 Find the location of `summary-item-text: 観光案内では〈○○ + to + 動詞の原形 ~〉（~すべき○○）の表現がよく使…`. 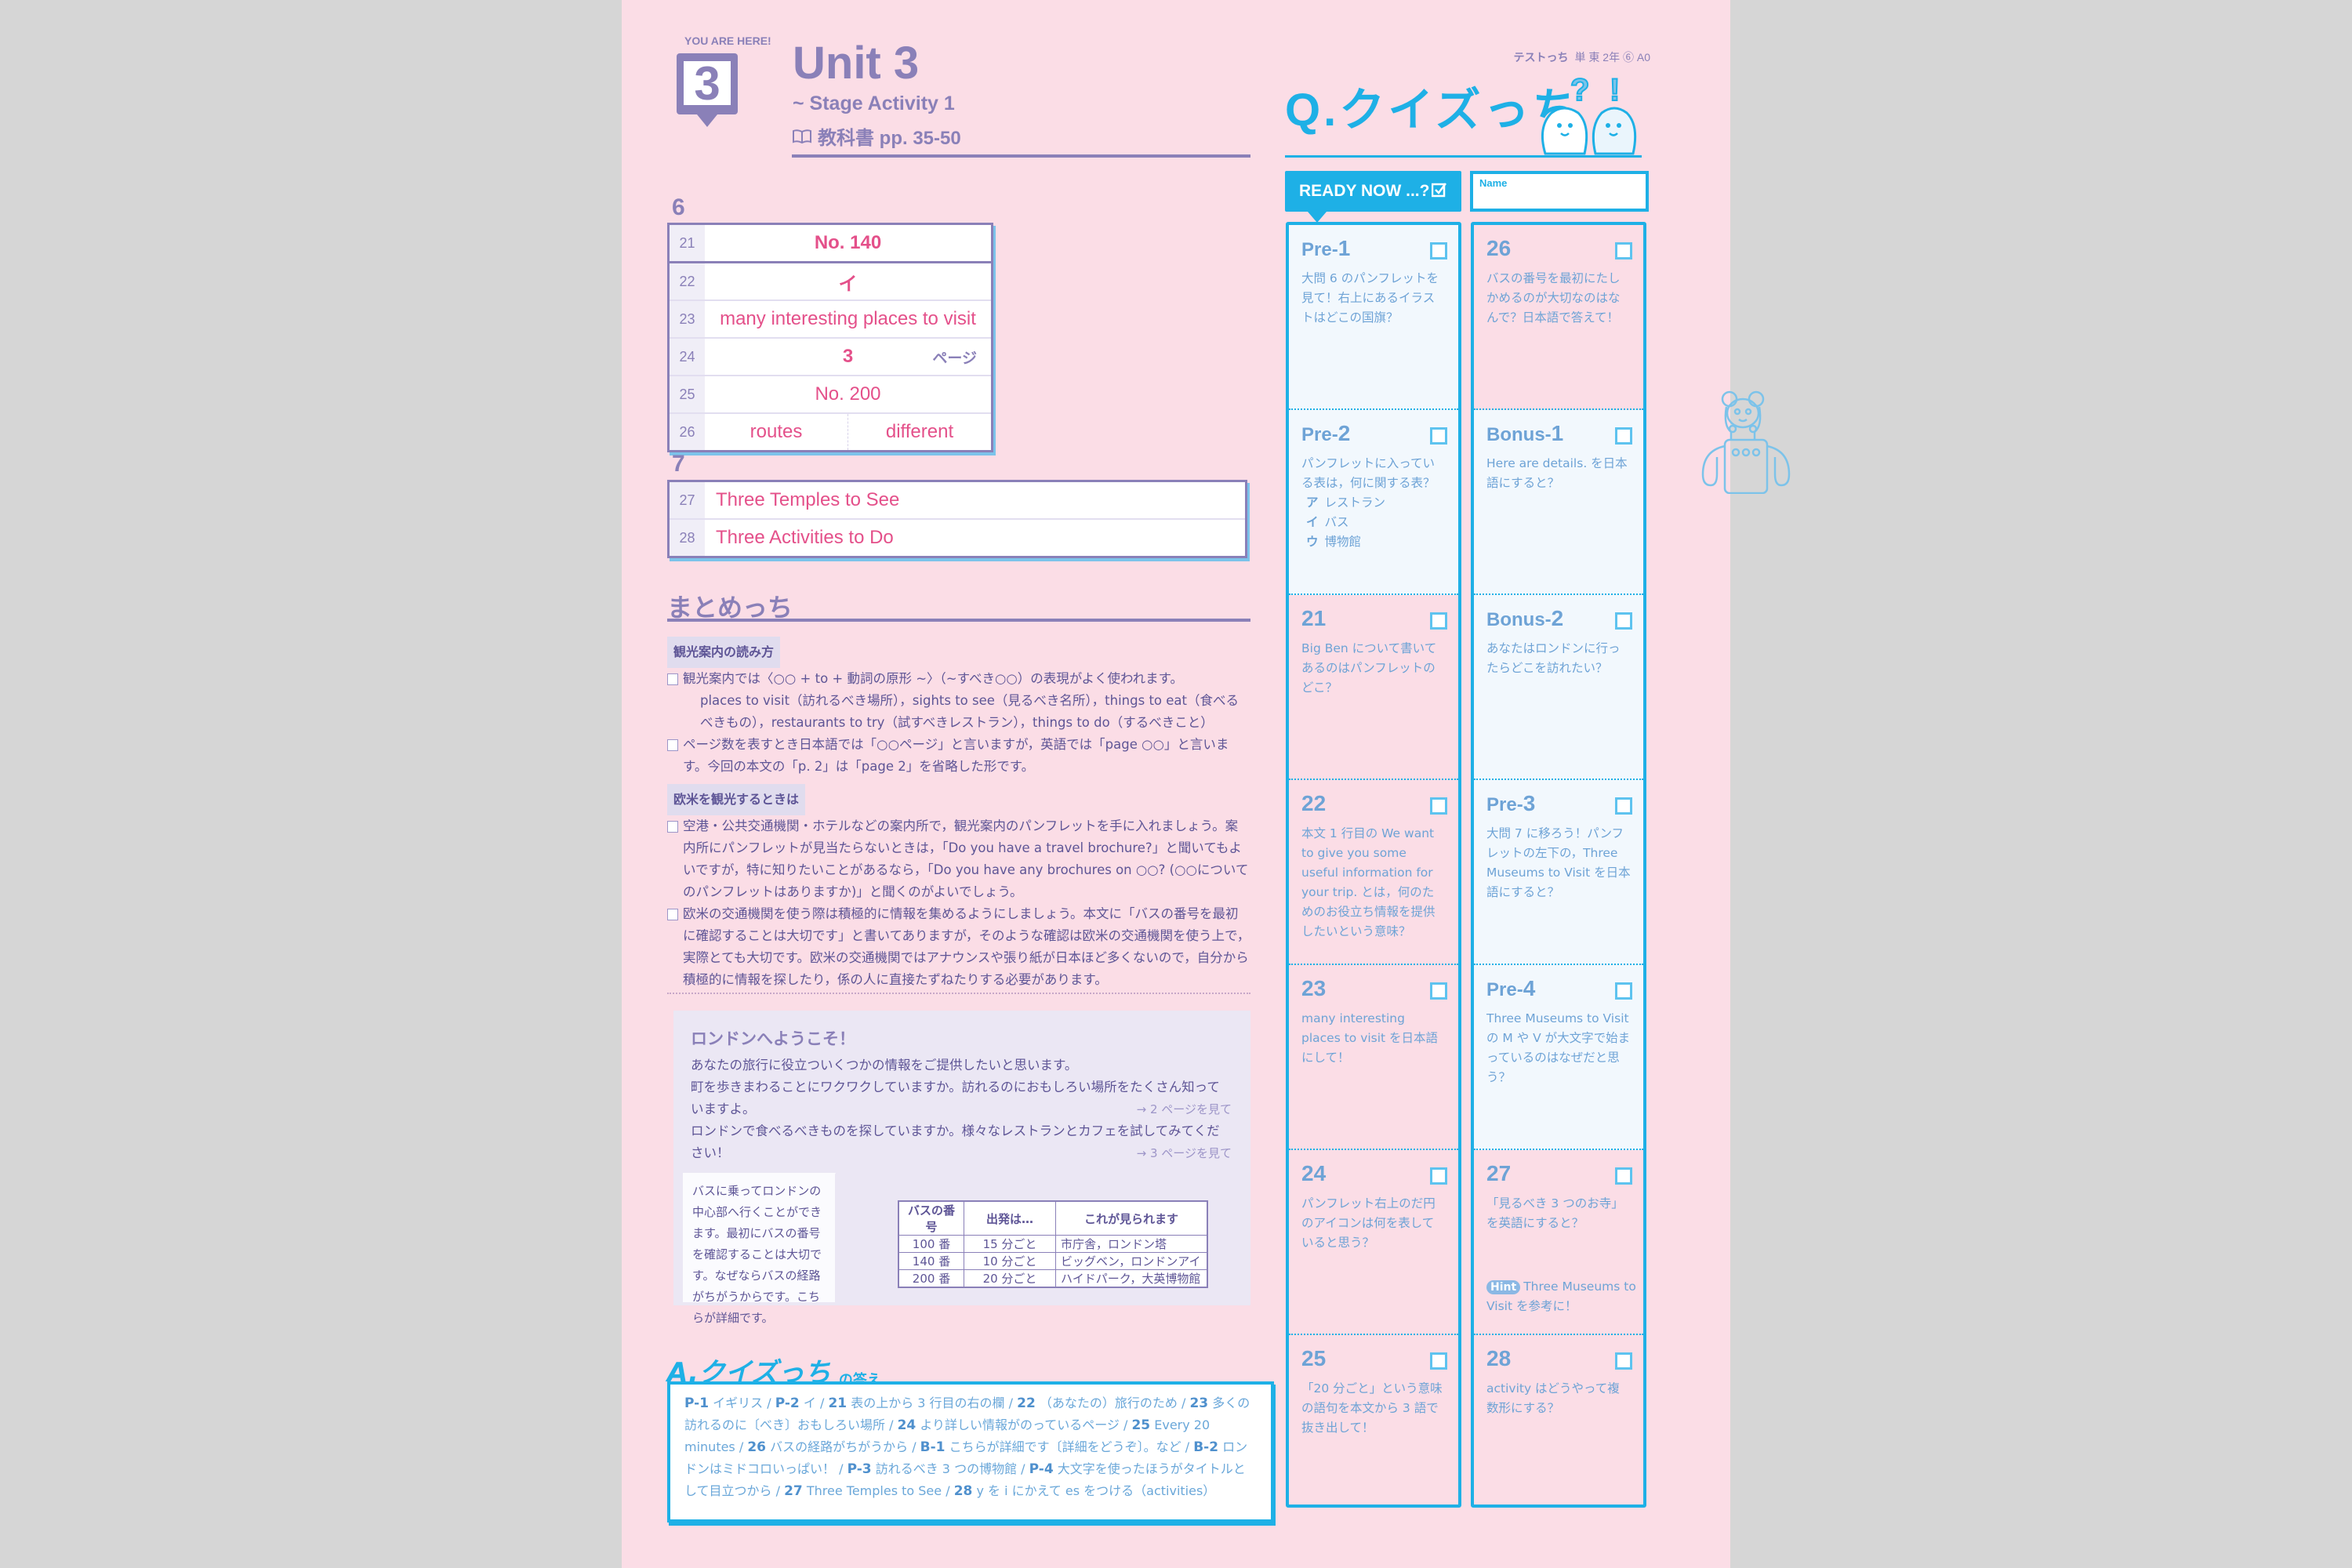

summary-item-text: 観光案内では〈○○ + to + 動詞の原形 ~〉（~すべき○○）の表現がよく使… is located at coordinates (933, 678).